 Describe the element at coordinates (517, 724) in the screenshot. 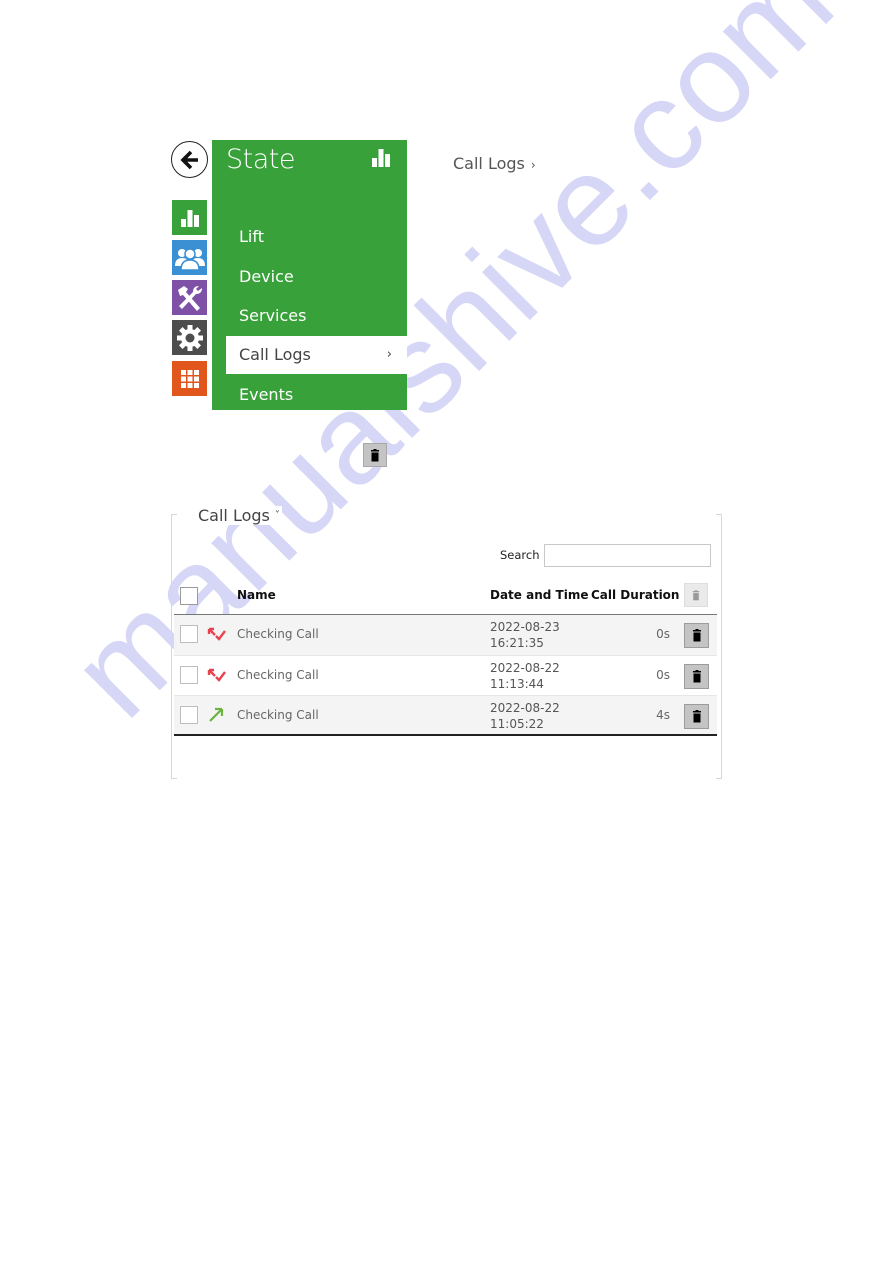

I see `call-time: 11:05:22` at that location.